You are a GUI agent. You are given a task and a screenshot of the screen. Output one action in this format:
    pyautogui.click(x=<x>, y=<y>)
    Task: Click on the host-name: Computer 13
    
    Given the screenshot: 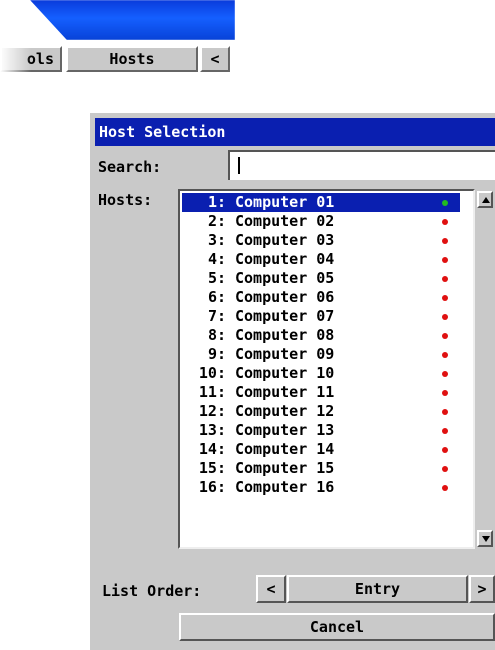 What is the action you would take?
    pyautogui.click(x=285, y=430)
    